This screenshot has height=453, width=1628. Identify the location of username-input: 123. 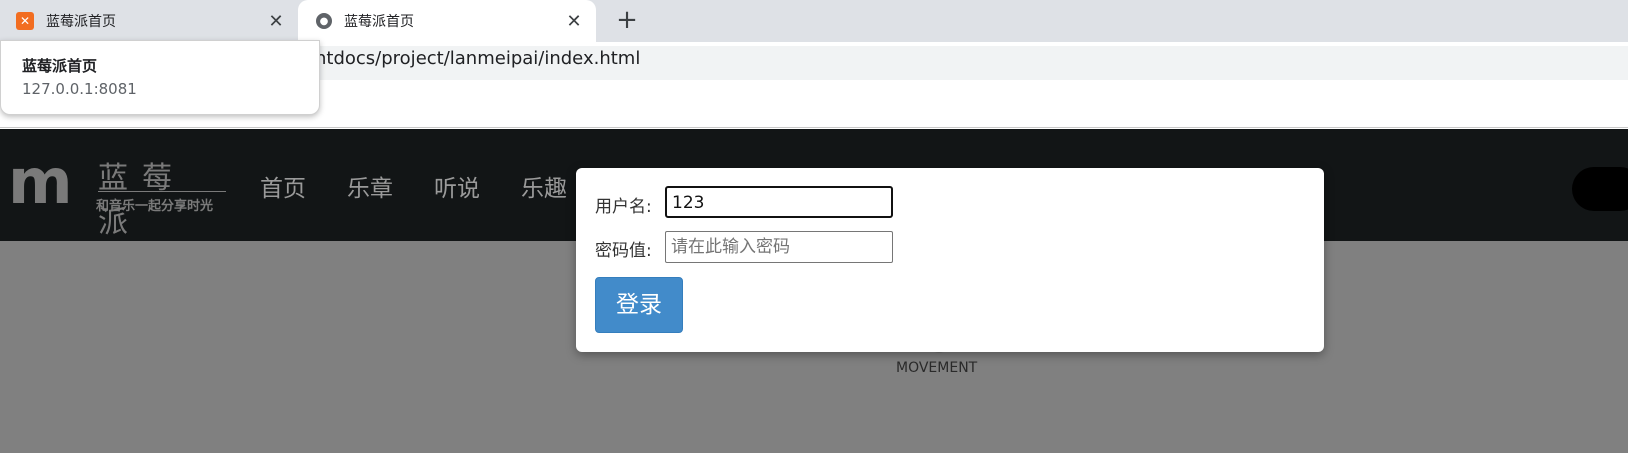
(779, 202).